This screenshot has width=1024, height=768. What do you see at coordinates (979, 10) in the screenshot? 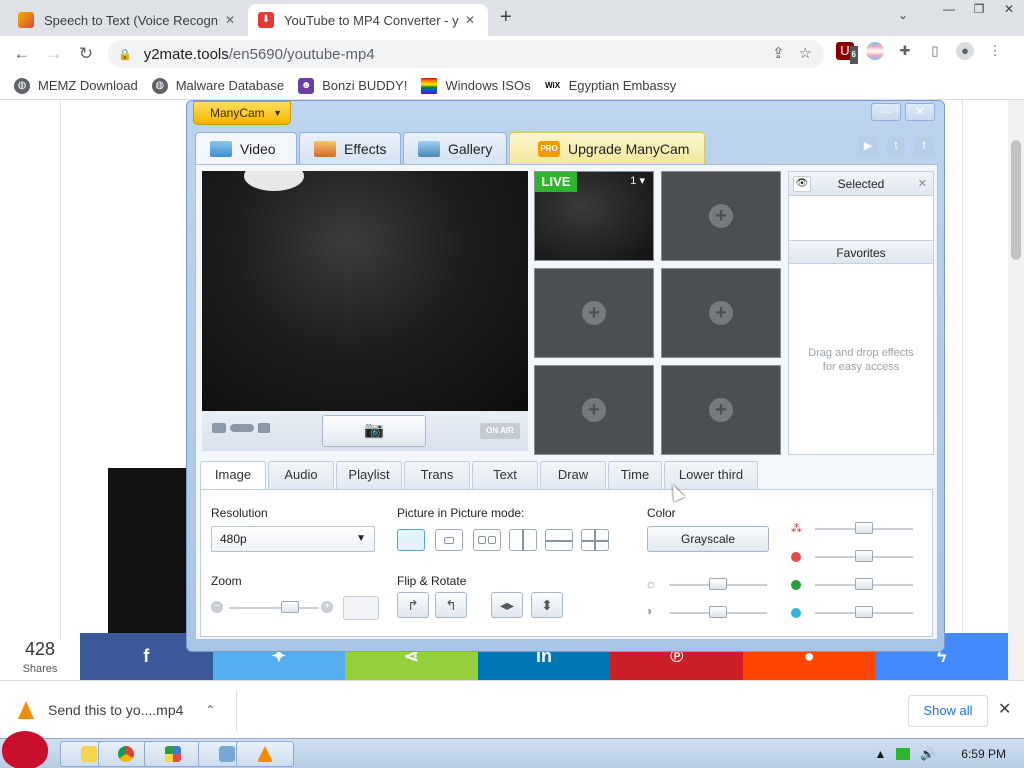
I see `restore-icon: ❐` at bounding box center [979, 10].